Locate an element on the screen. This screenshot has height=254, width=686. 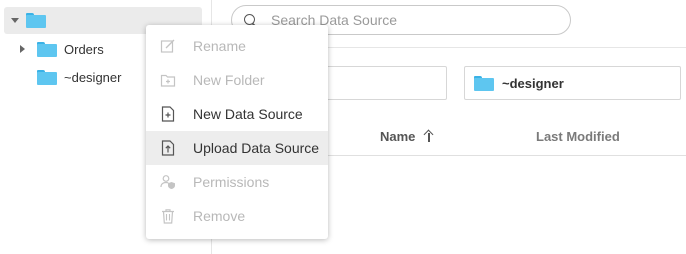
breadcrumb-label: ~designer is located at coordinates (533, 83).